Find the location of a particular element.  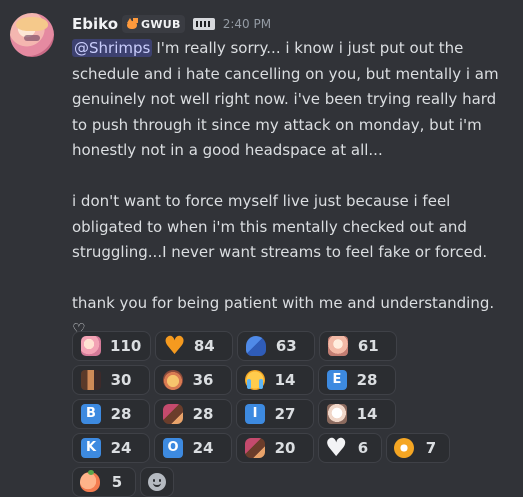

reaction-button: I 27 is located at coordinates (275, 414).